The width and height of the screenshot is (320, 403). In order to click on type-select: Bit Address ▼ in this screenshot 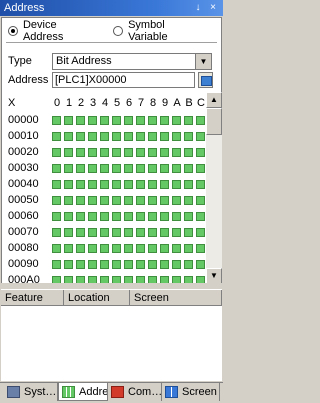, I will do `click(132, 61)`.